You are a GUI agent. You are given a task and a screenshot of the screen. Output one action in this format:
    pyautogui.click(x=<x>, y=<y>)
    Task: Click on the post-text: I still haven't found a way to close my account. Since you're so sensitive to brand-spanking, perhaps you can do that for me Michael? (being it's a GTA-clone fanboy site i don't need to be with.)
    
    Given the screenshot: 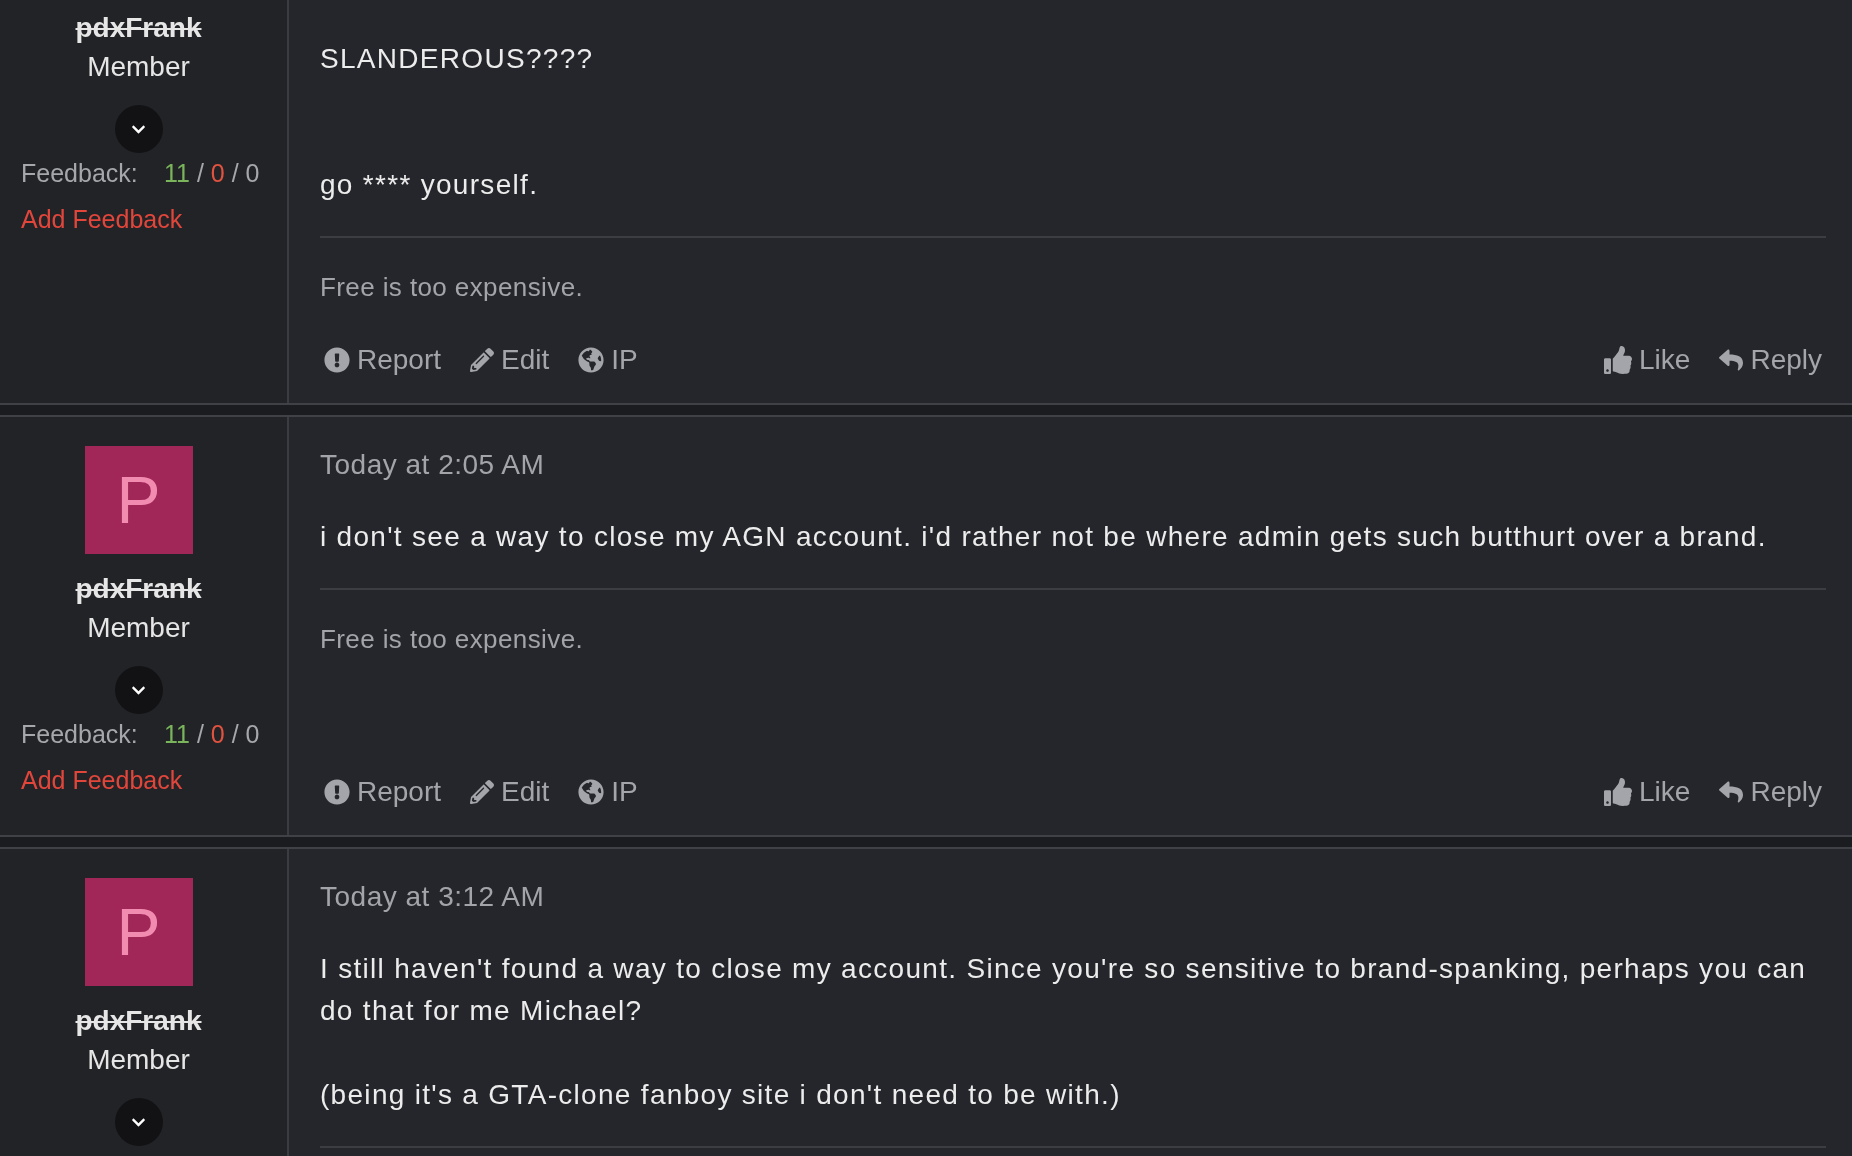 What is the action you would take?
    pyautogui.click(x=1064, y=1032)
    